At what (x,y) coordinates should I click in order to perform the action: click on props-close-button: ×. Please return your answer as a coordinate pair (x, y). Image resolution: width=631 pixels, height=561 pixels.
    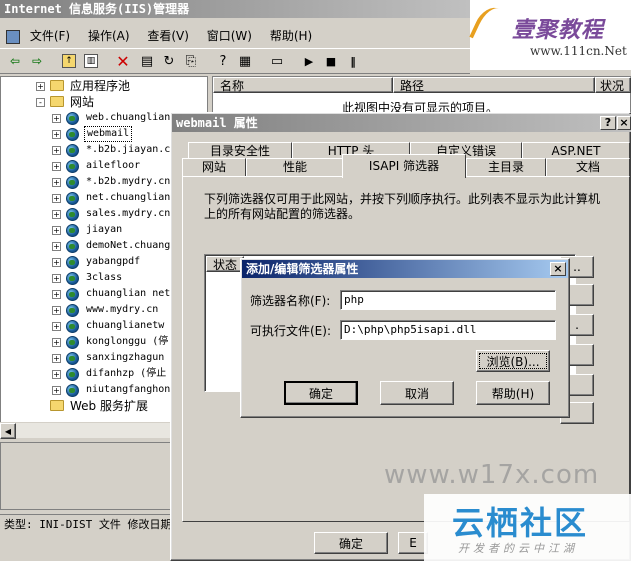
    Looking at the image, I should click on (624, 123).